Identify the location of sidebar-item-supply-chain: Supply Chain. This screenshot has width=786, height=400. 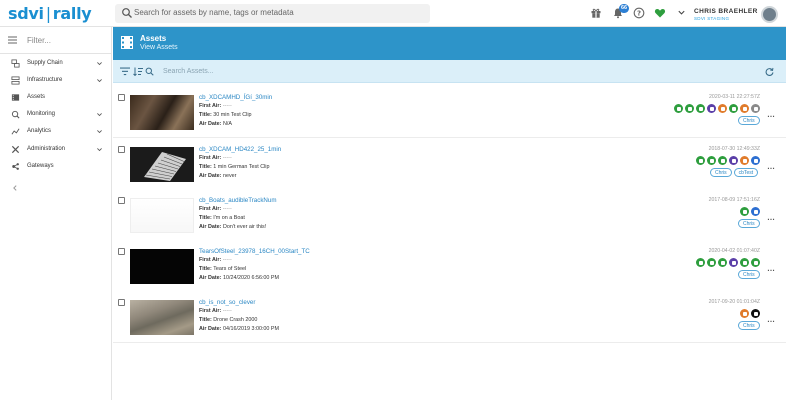
(56, 63).